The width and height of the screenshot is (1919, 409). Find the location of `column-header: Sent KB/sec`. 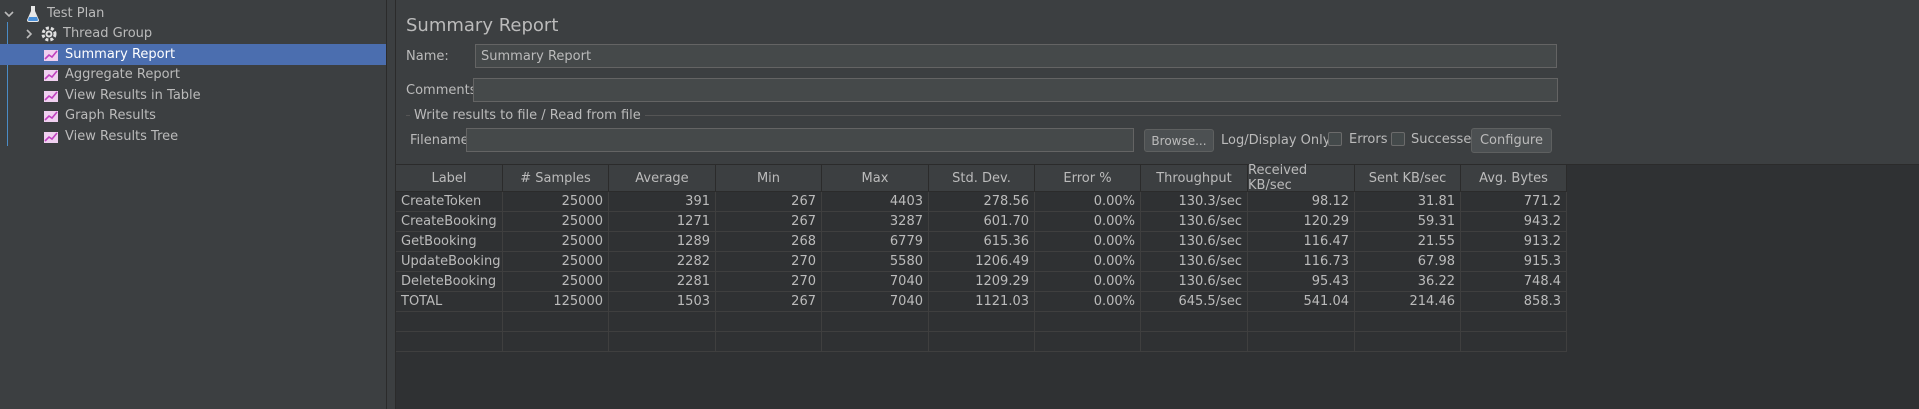

column-header: Sent KB/sec is located at coordinates (1408, 178).